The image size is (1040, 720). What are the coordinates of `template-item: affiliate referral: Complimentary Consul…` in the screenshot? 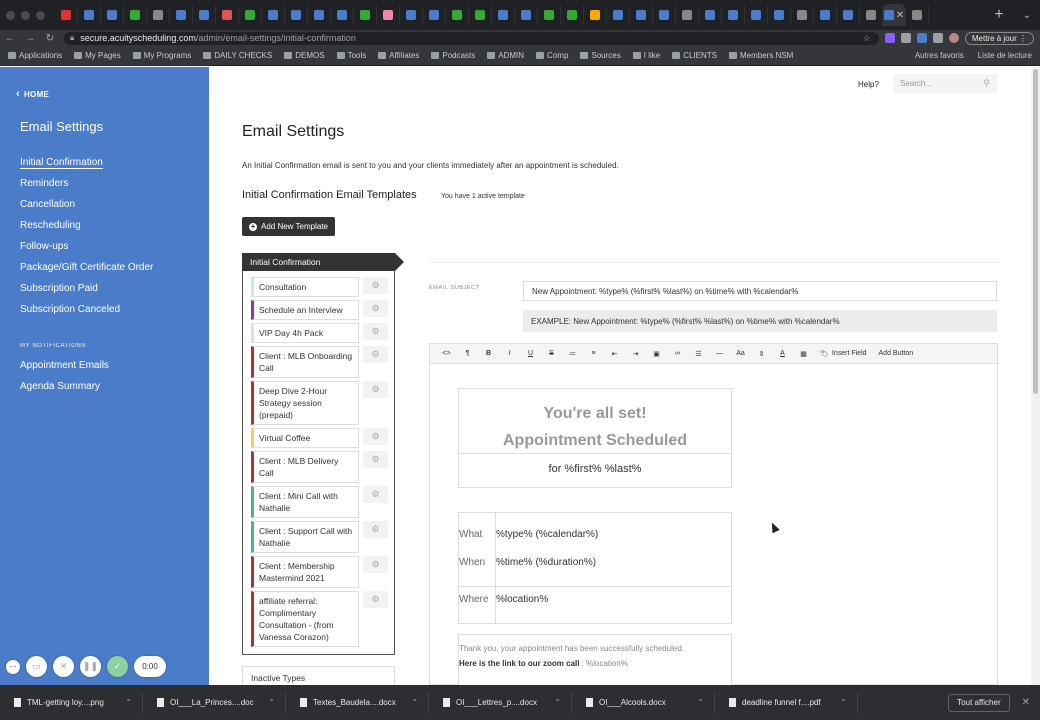 It's located at (305, 619).